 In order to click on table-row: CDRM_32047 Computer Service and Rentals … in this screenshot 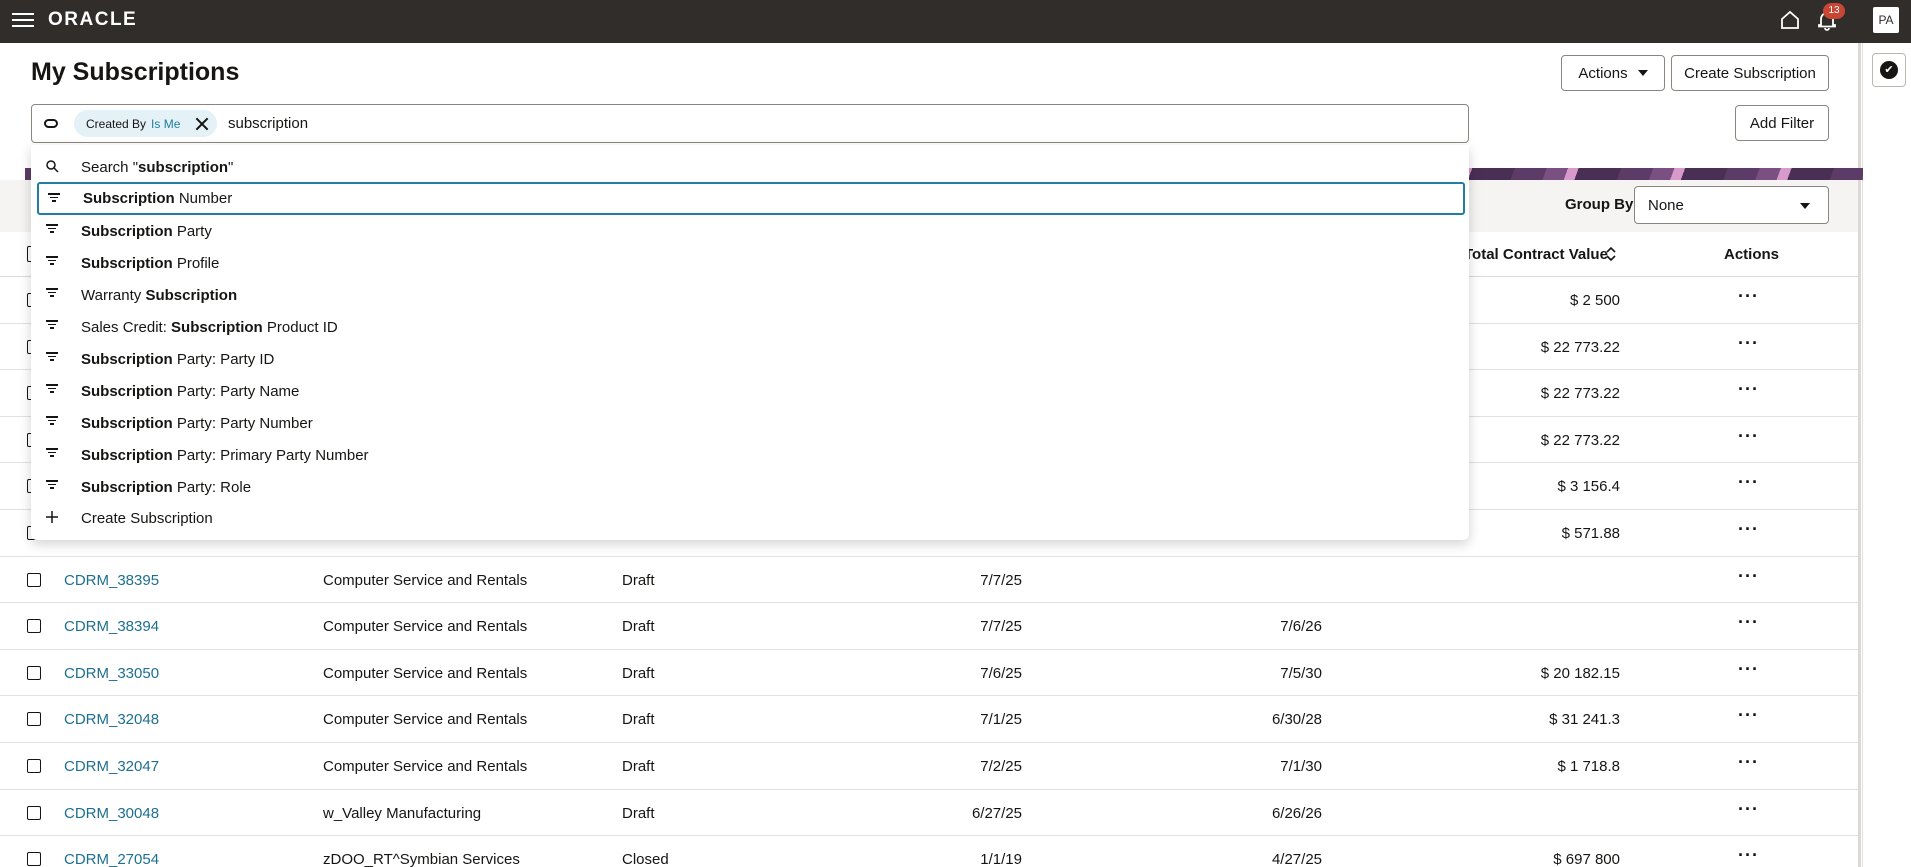, I will do `click(929, 766)`.